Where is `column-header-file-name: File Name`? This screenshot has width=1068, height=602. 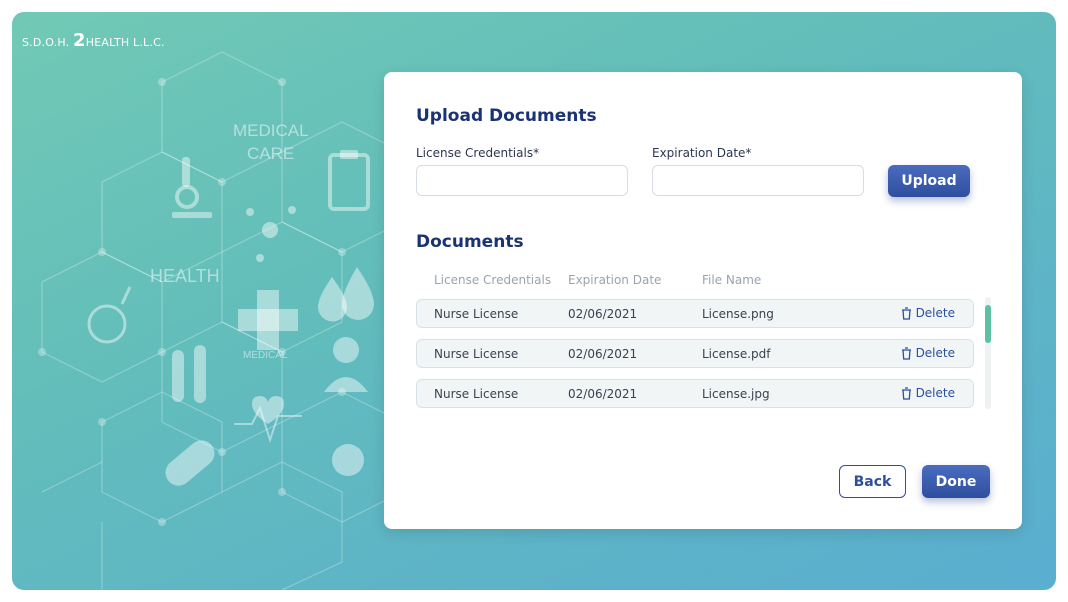 column-header-file-name: File Name is located at coordinates (732, 280).